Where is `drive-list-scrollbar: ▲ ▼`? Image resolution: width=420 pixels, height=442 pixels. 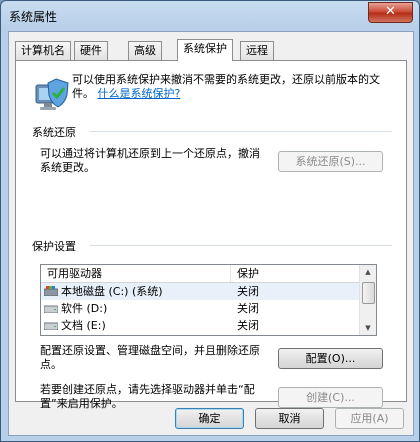
drive-list-scrollbar: ▲ ▼ is located at coordinates (367, 300).